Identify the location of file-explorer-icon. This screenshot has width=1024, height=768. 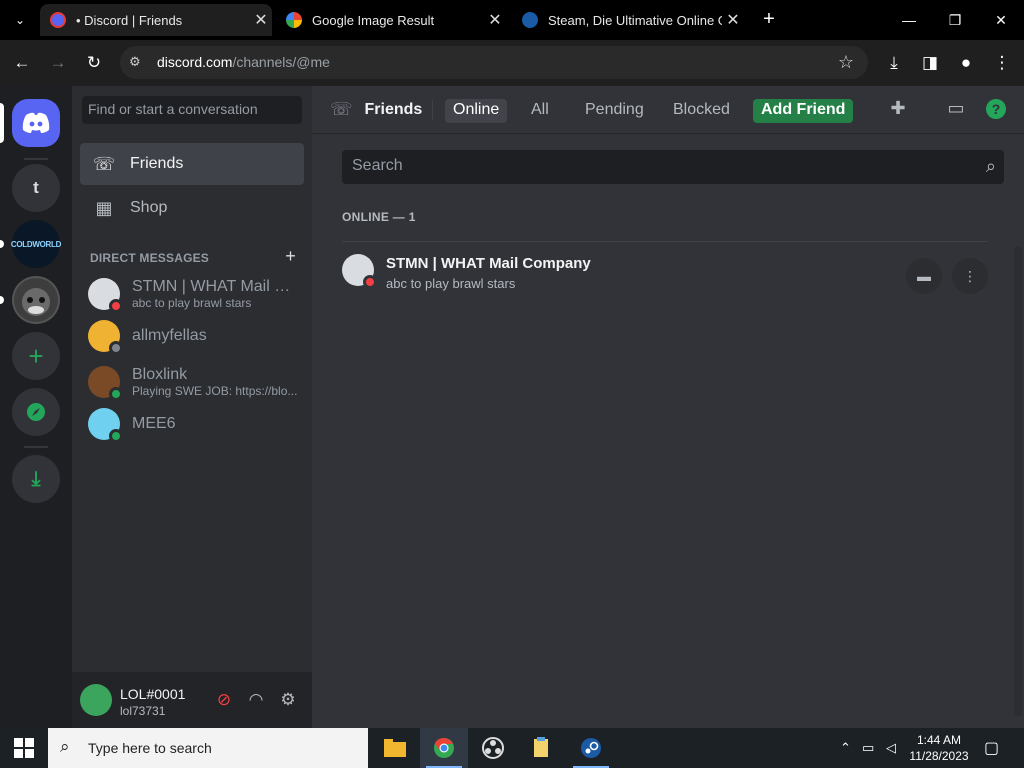
(395, 748).